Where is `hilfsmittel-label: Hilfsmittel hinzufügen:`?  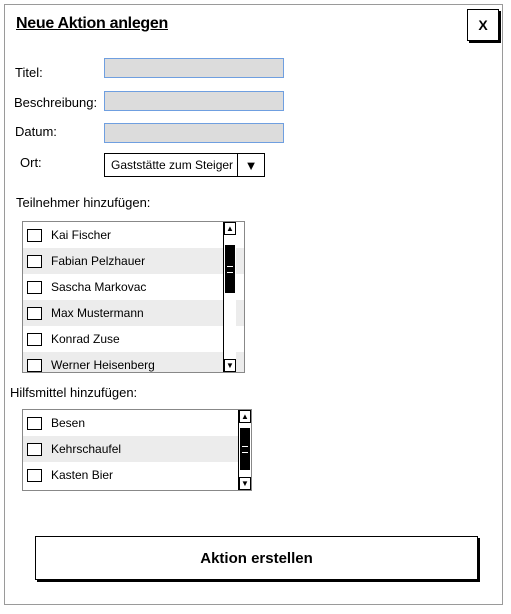
hilfsmittel-label: Hilfsmittel hinzufügen: is located at coordinates (74, 392).